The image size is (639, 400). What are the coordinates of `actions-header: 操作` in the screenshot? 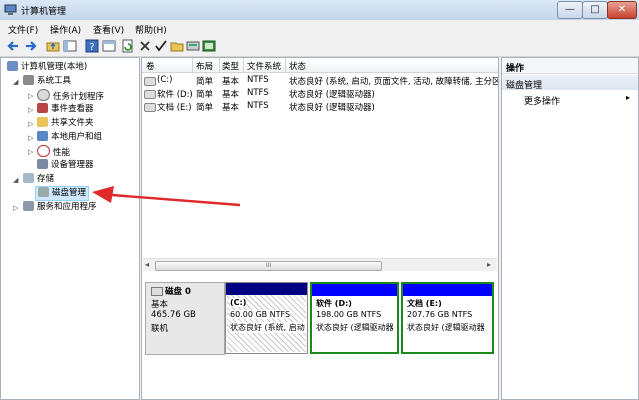 It's located at (570, 66).